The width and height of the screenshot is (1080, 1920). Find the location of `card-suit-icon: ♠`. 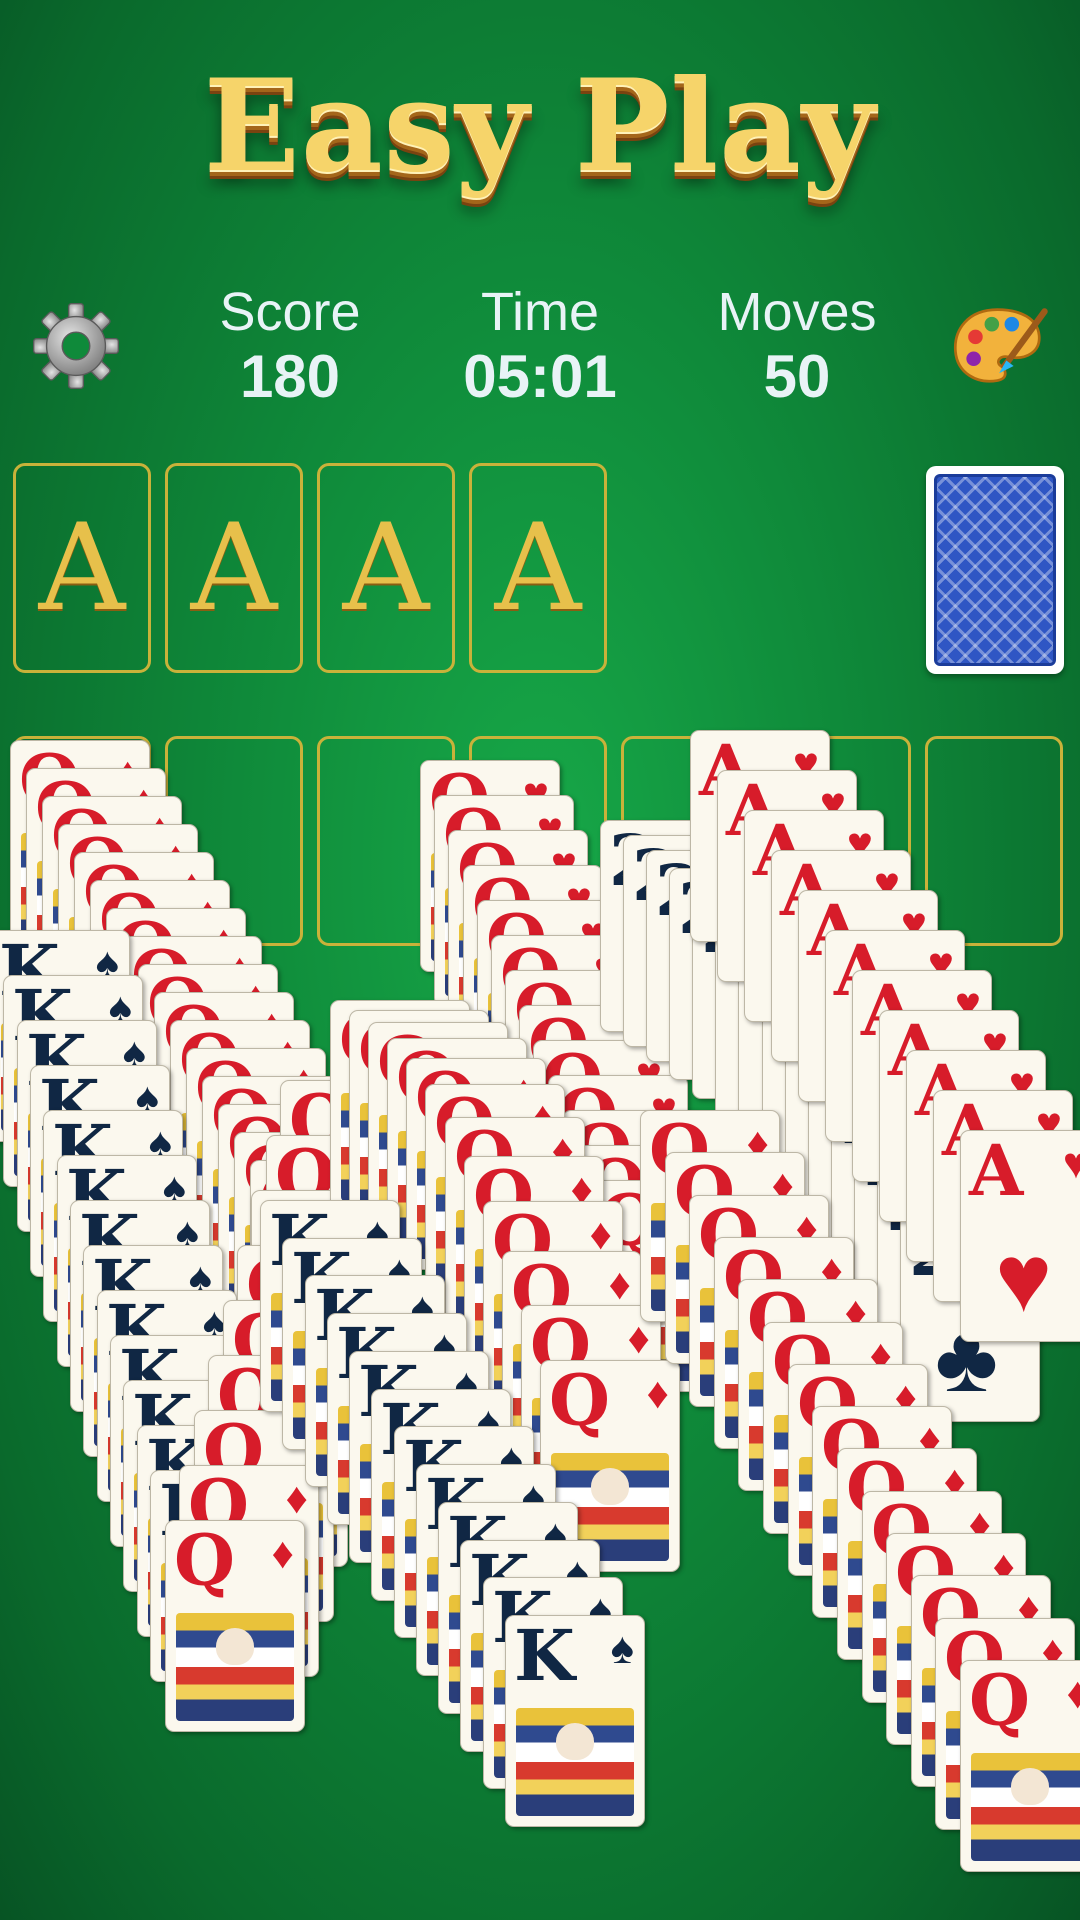

card-suit-icon: ♠ is located at coordinates (622, 1648).